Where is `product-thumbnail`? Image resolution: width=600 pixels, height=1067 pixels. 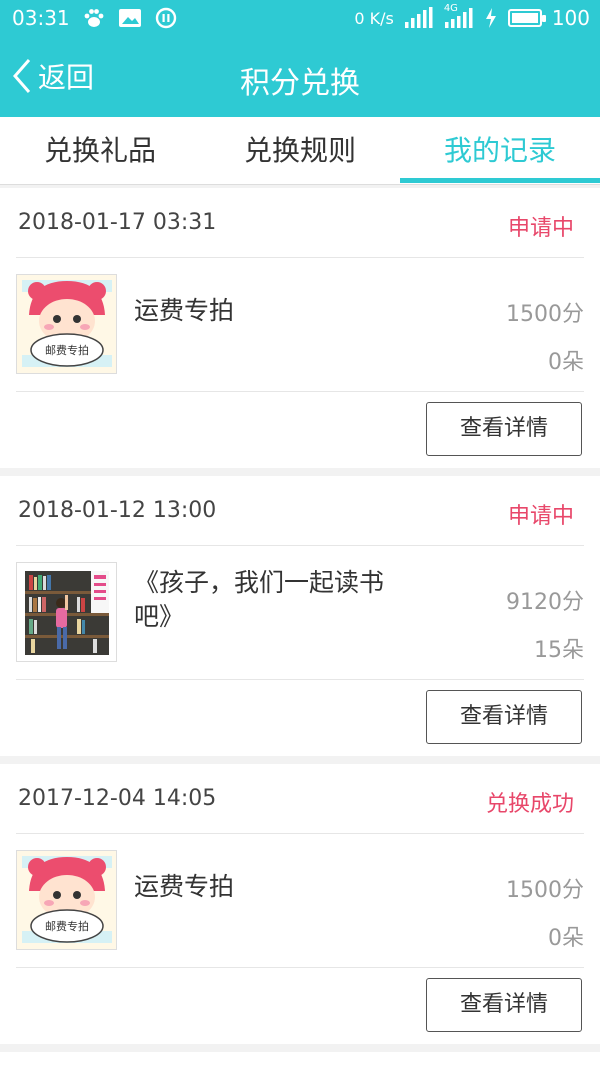
product-thumbnail is located at coordinates (66, 612).